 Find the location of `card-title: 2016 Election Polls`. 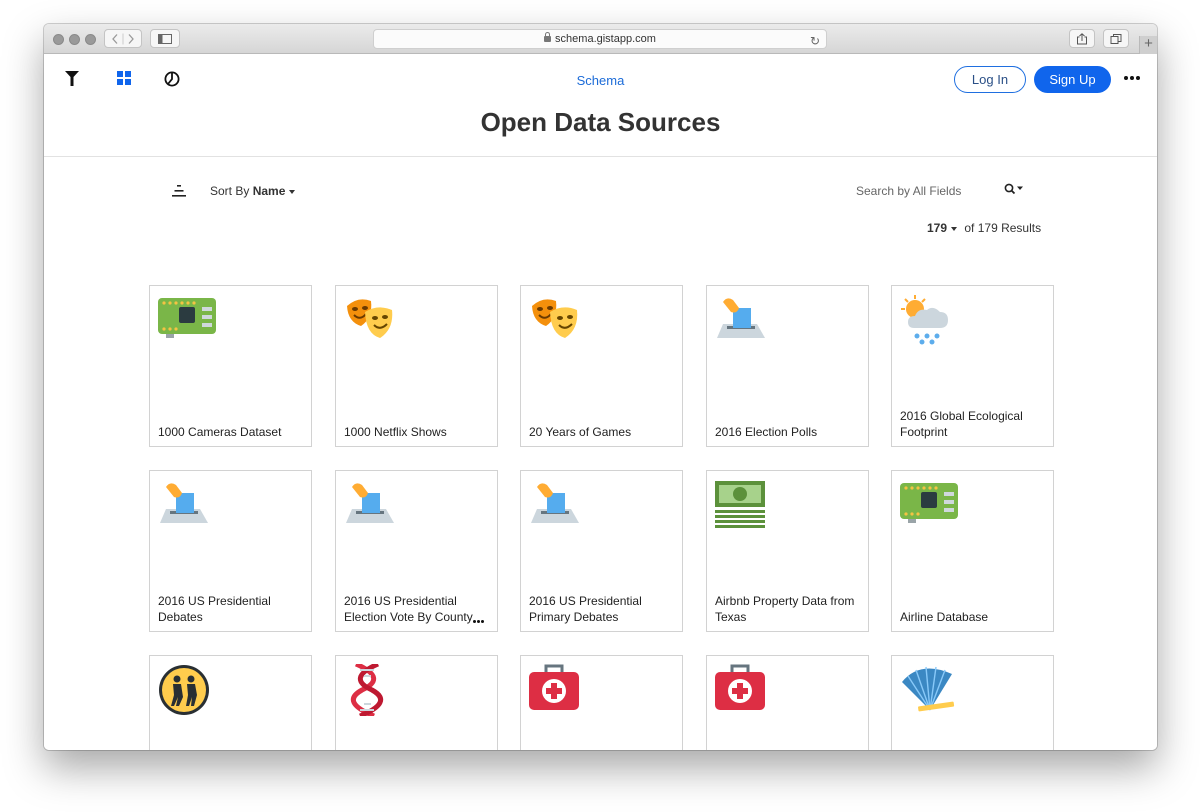

card-title: 2016 Election Polls is located at coordinates (766, 432).